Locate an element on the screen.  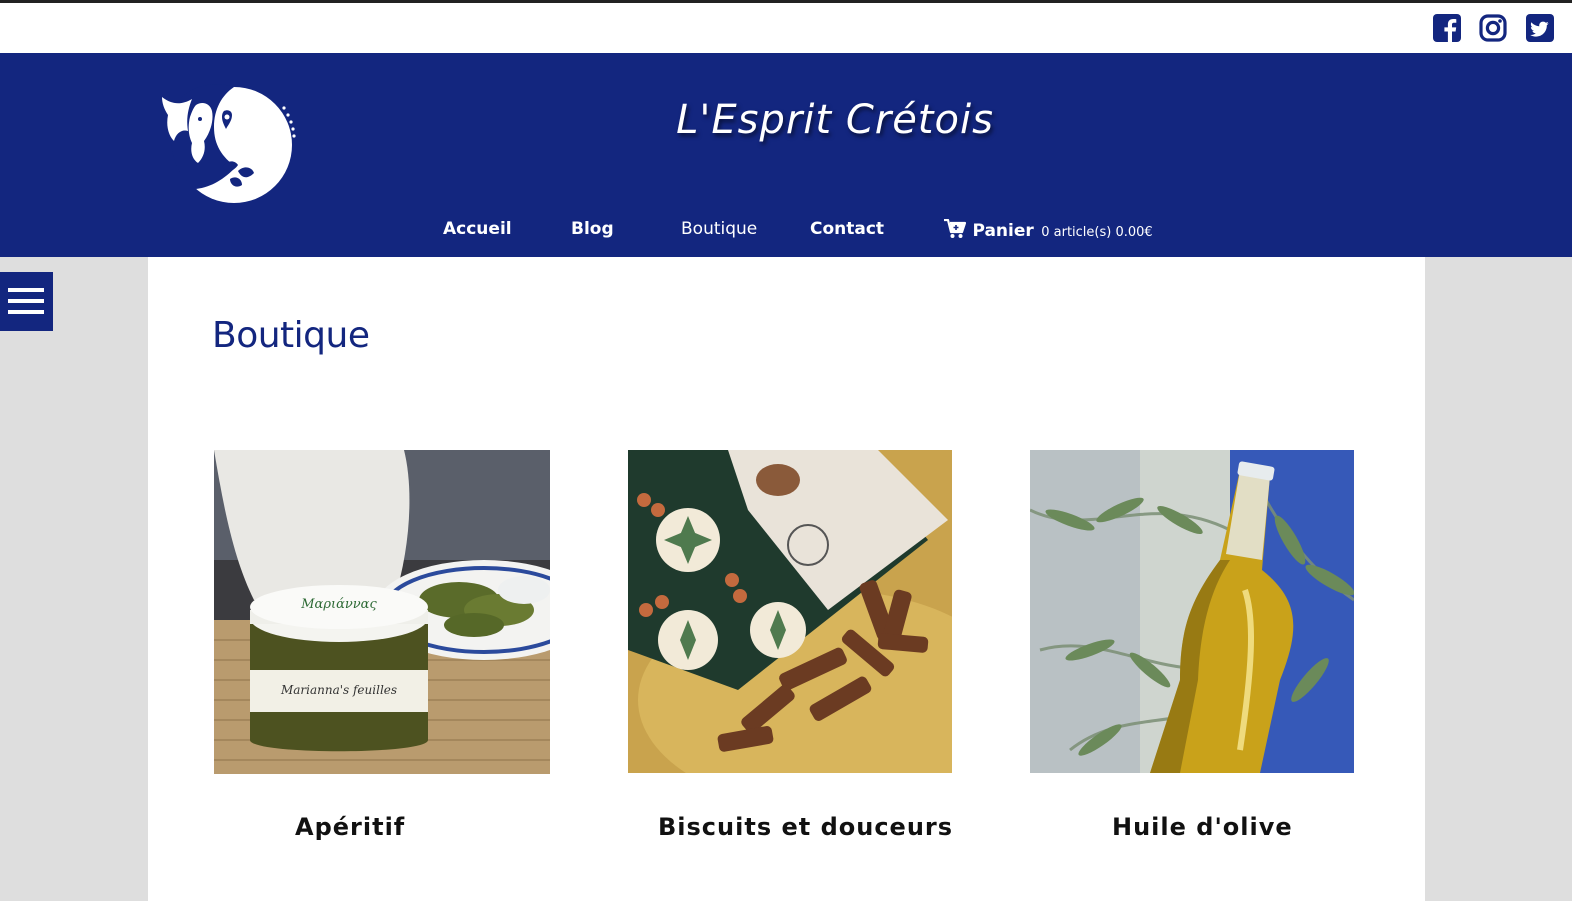
nav-item-contact: Contact is located at coordinates (847, 229).